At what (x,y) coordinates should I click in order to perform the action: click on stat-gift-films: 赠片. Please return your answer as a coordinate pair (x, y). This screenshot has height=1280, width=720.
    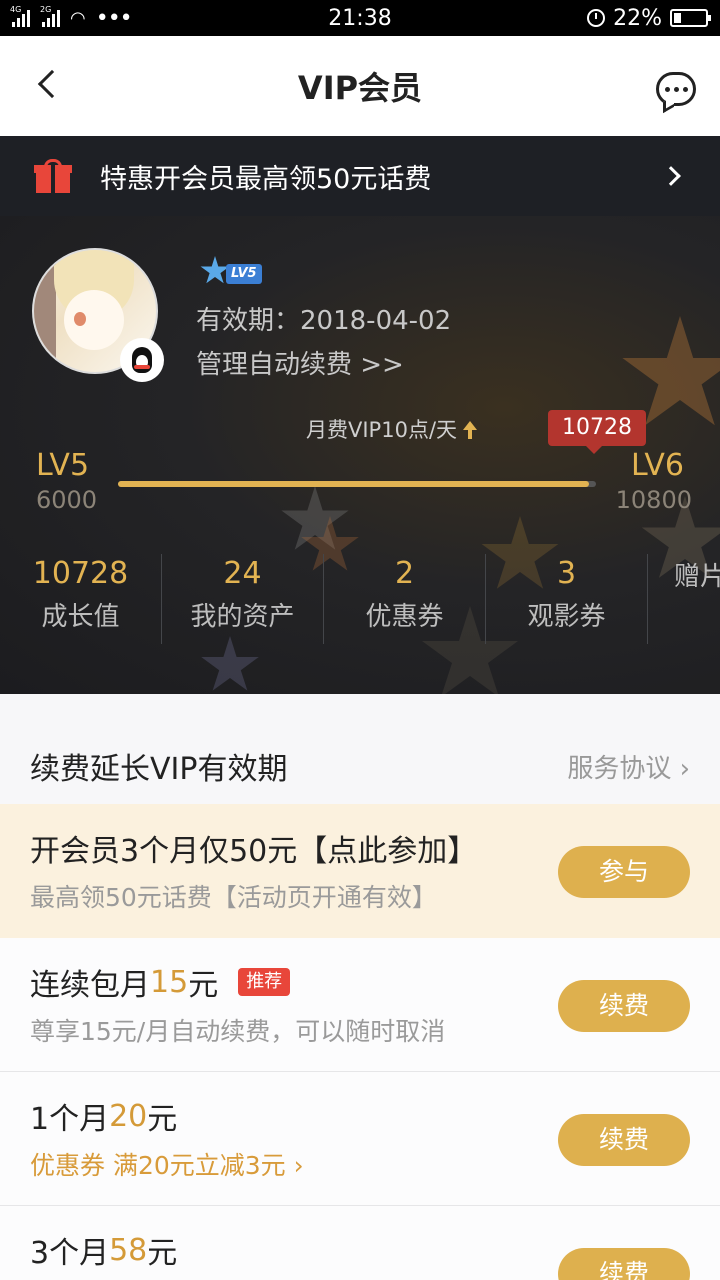
    Looking at the image, I should click on (684, 599).